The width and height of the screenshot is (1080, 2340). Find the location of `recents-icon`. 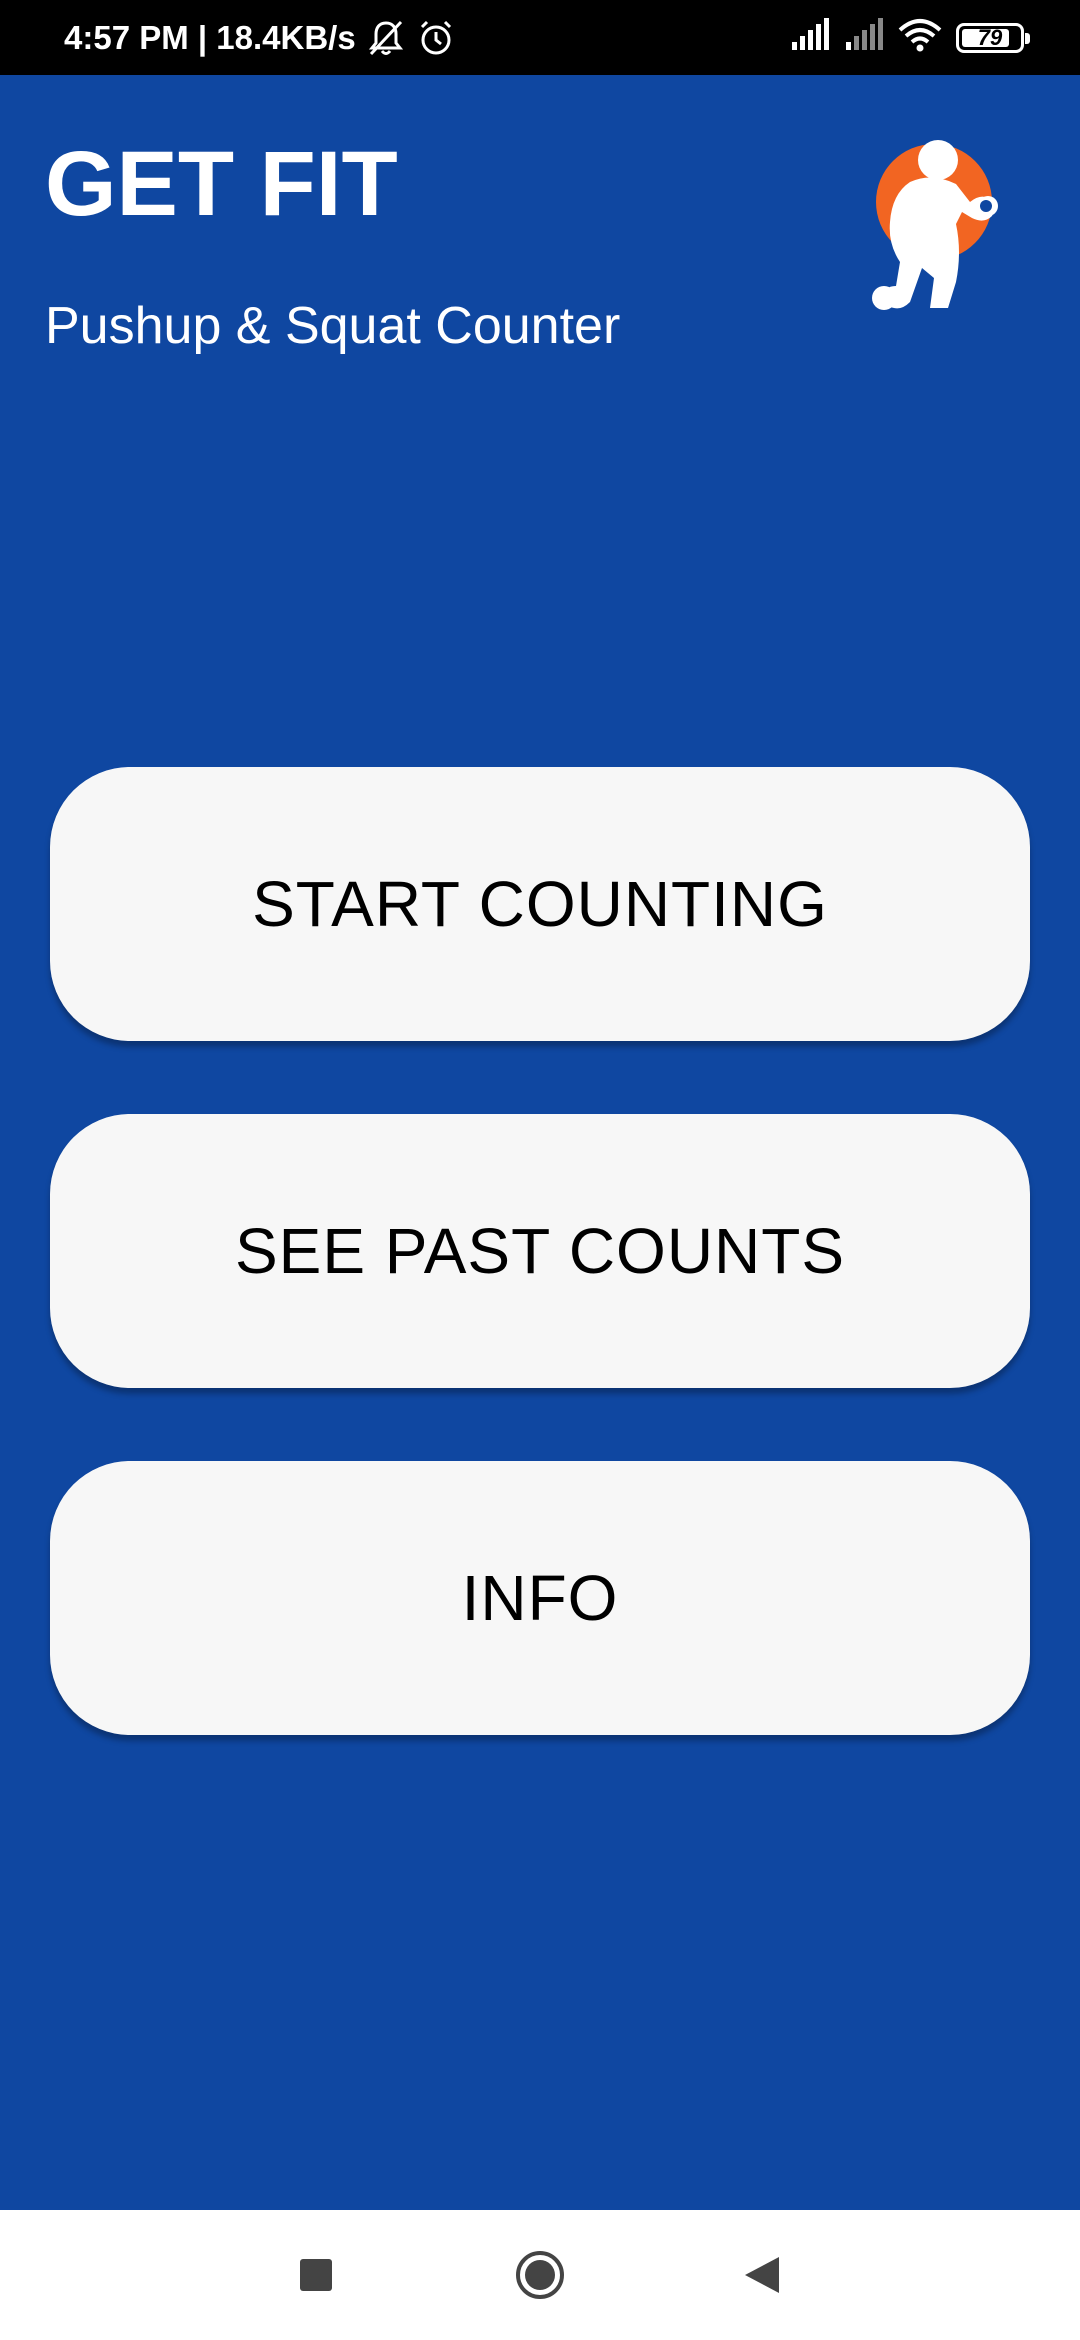

recents-icon is located at coordinates (316, 2275).